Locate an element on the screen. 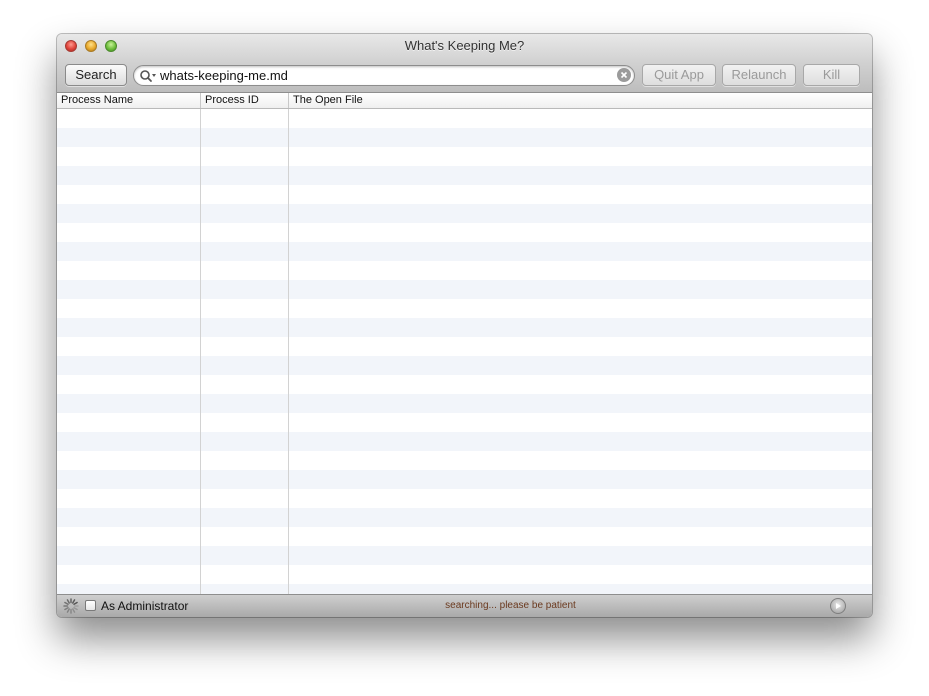 Image resolution: width=929 pixels, height=696 pixels. column-header-process-id: Process ID is located at coordinates (244, 100).